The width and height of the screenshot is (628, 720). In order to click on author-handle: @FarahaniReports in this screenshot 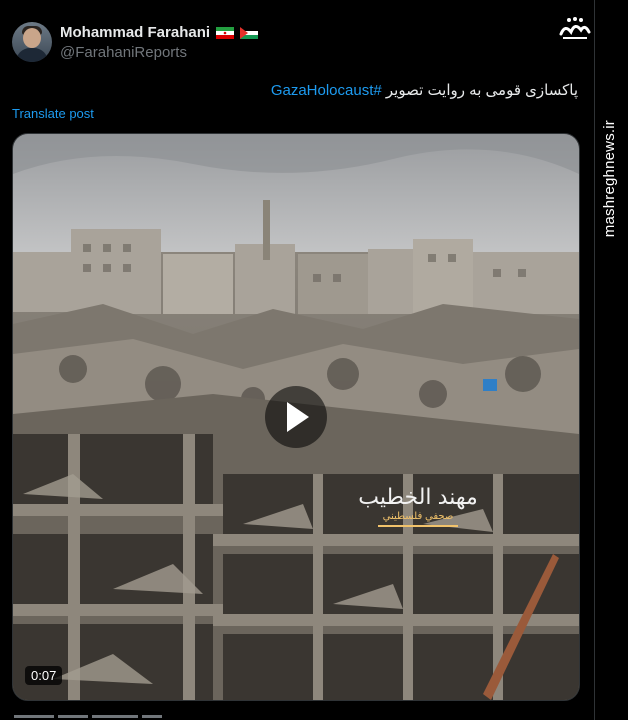, I will do `click(123, 52)`.